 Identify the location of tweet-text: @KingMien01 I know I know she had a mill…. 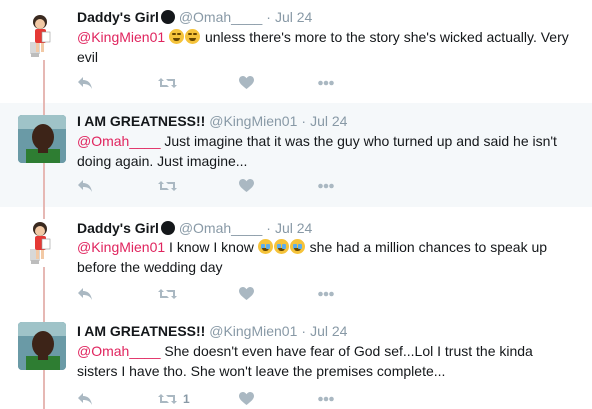
(327, 257).